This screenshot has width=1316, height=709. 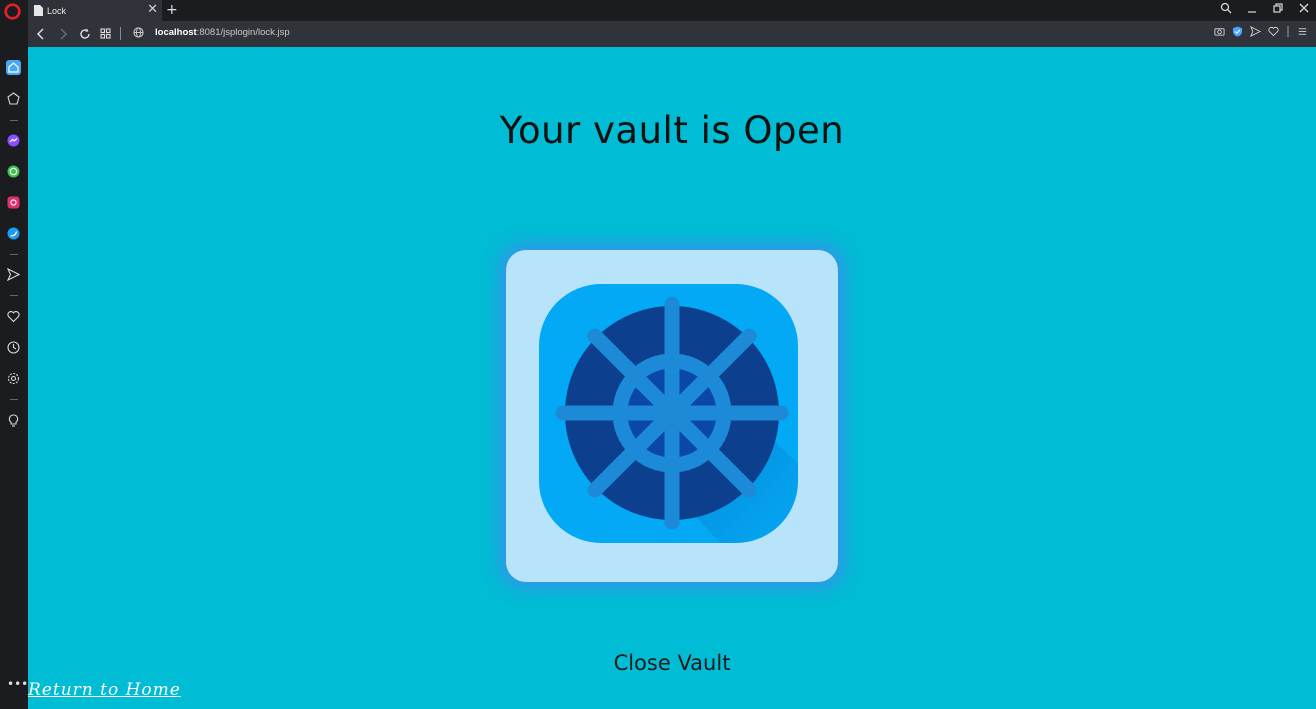 What do you see at coordinates (172, 10) in the screenshot?
I see `new-tab-button: +` at bounding box center [172, 10].